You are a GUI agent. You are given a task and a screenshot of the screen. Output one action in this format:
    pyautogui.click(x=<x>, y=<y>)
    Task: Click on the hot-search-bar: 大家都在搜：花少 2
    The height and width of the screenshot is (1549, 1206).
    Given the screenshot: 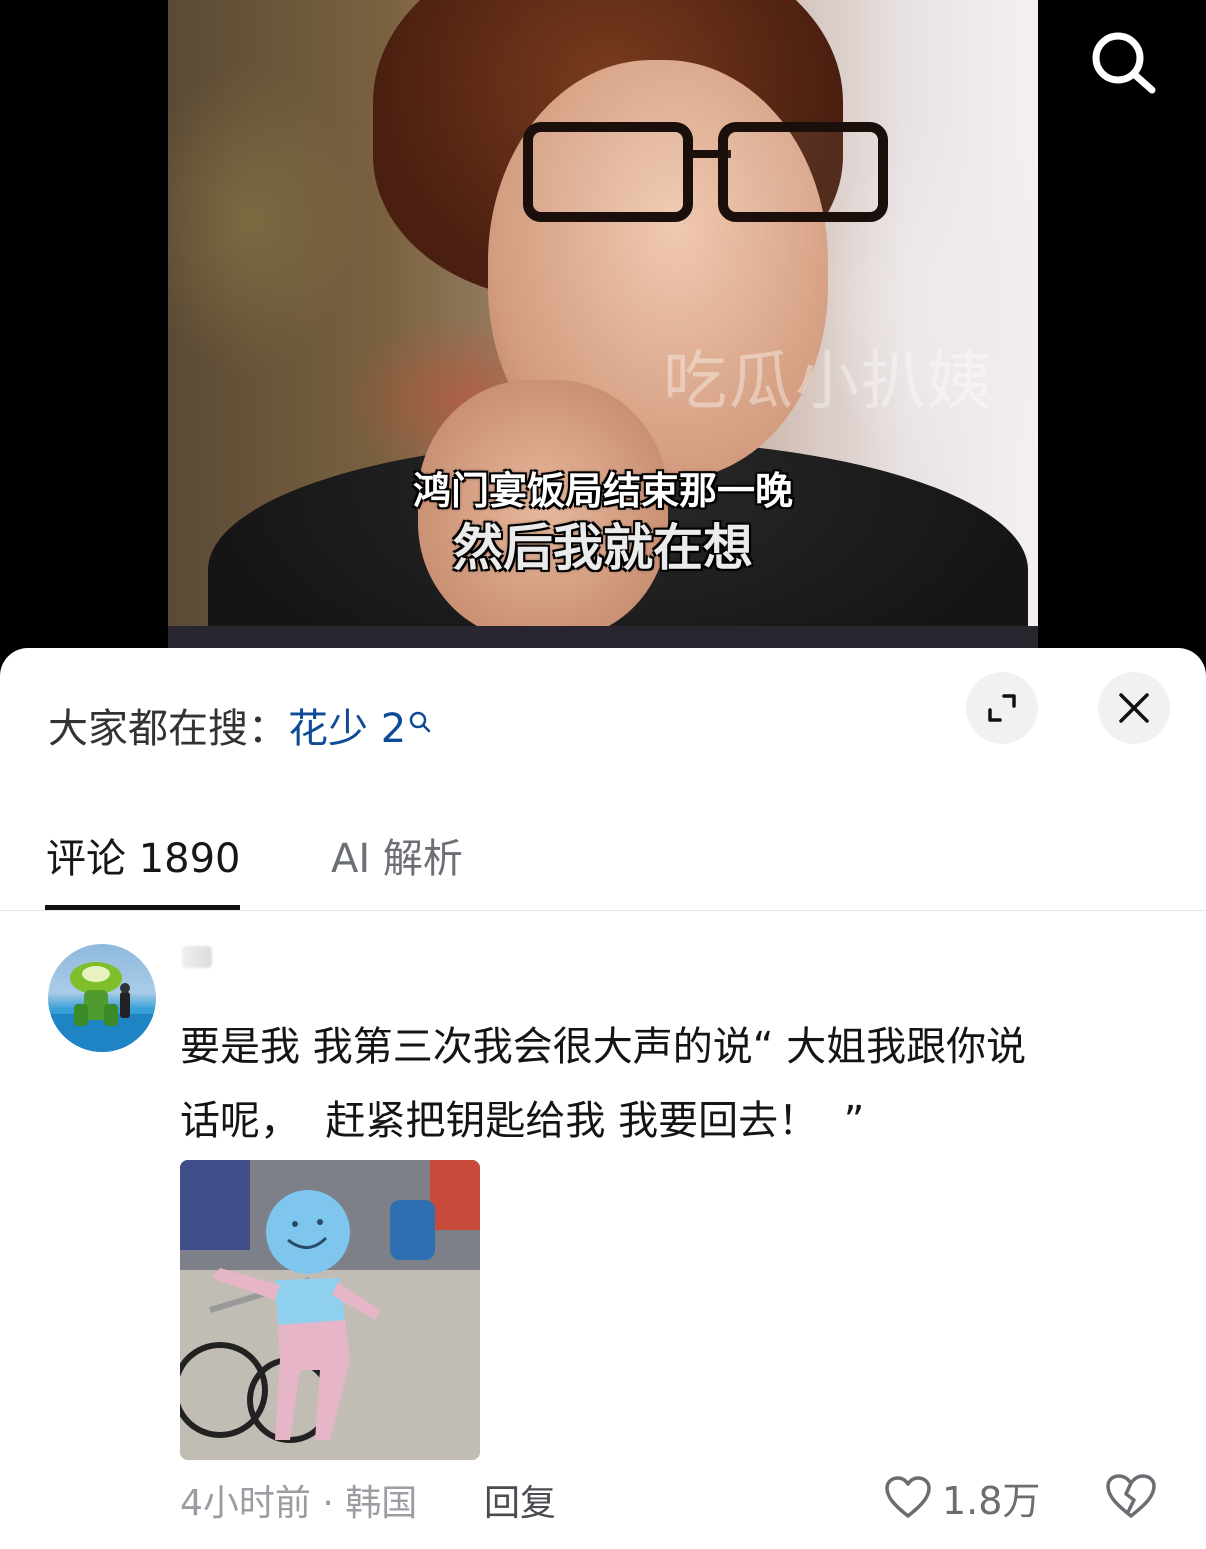 What is the action you would take?
    pyautogui.click(x=240, y=725)
    